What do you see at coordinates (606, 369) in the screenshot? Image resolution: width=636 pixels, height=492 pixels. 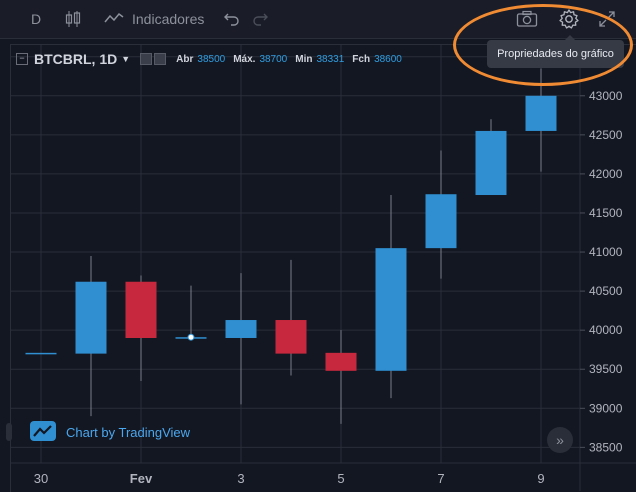 I see `y-tick-label: 39500` at bounding box center [606, 369].